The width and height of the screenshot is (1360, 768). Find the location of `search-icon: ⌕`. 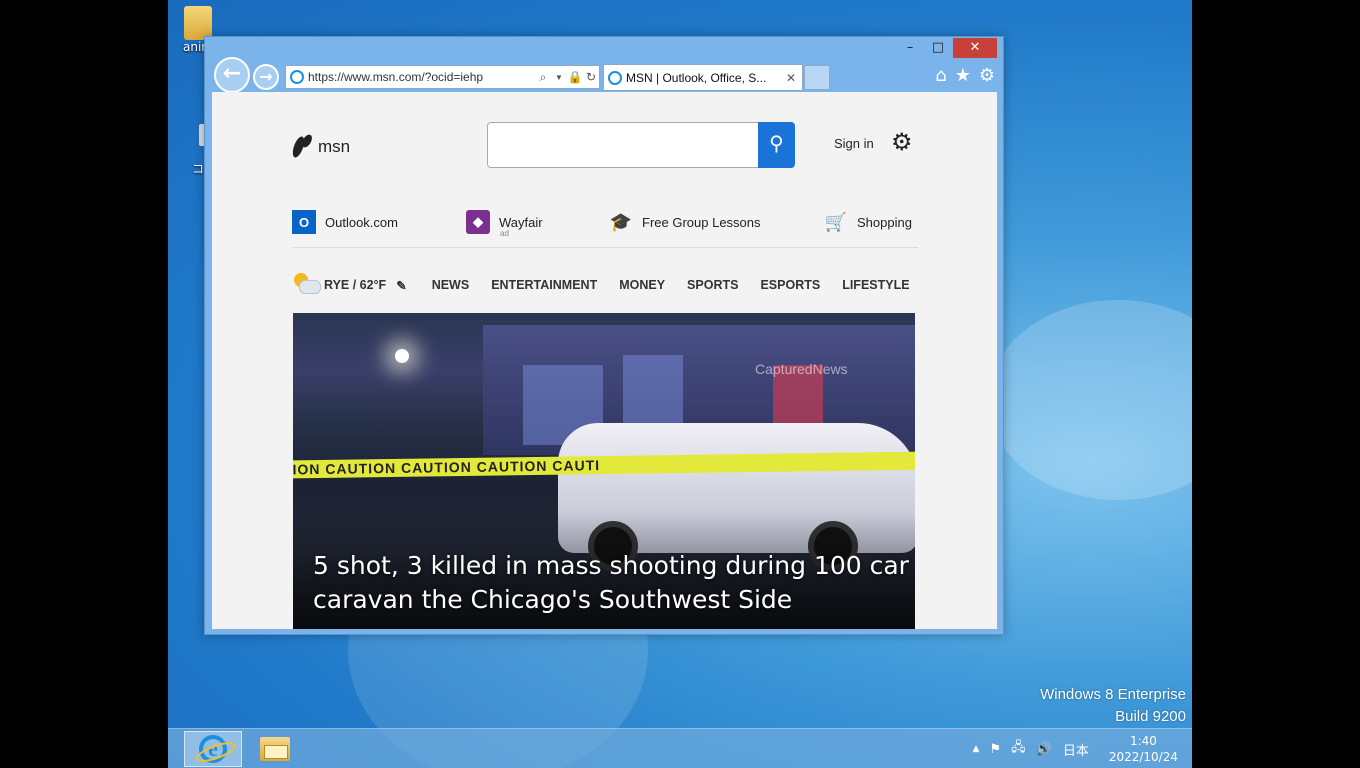

search-icon: ⌕ is located at coordinates (543, 77).